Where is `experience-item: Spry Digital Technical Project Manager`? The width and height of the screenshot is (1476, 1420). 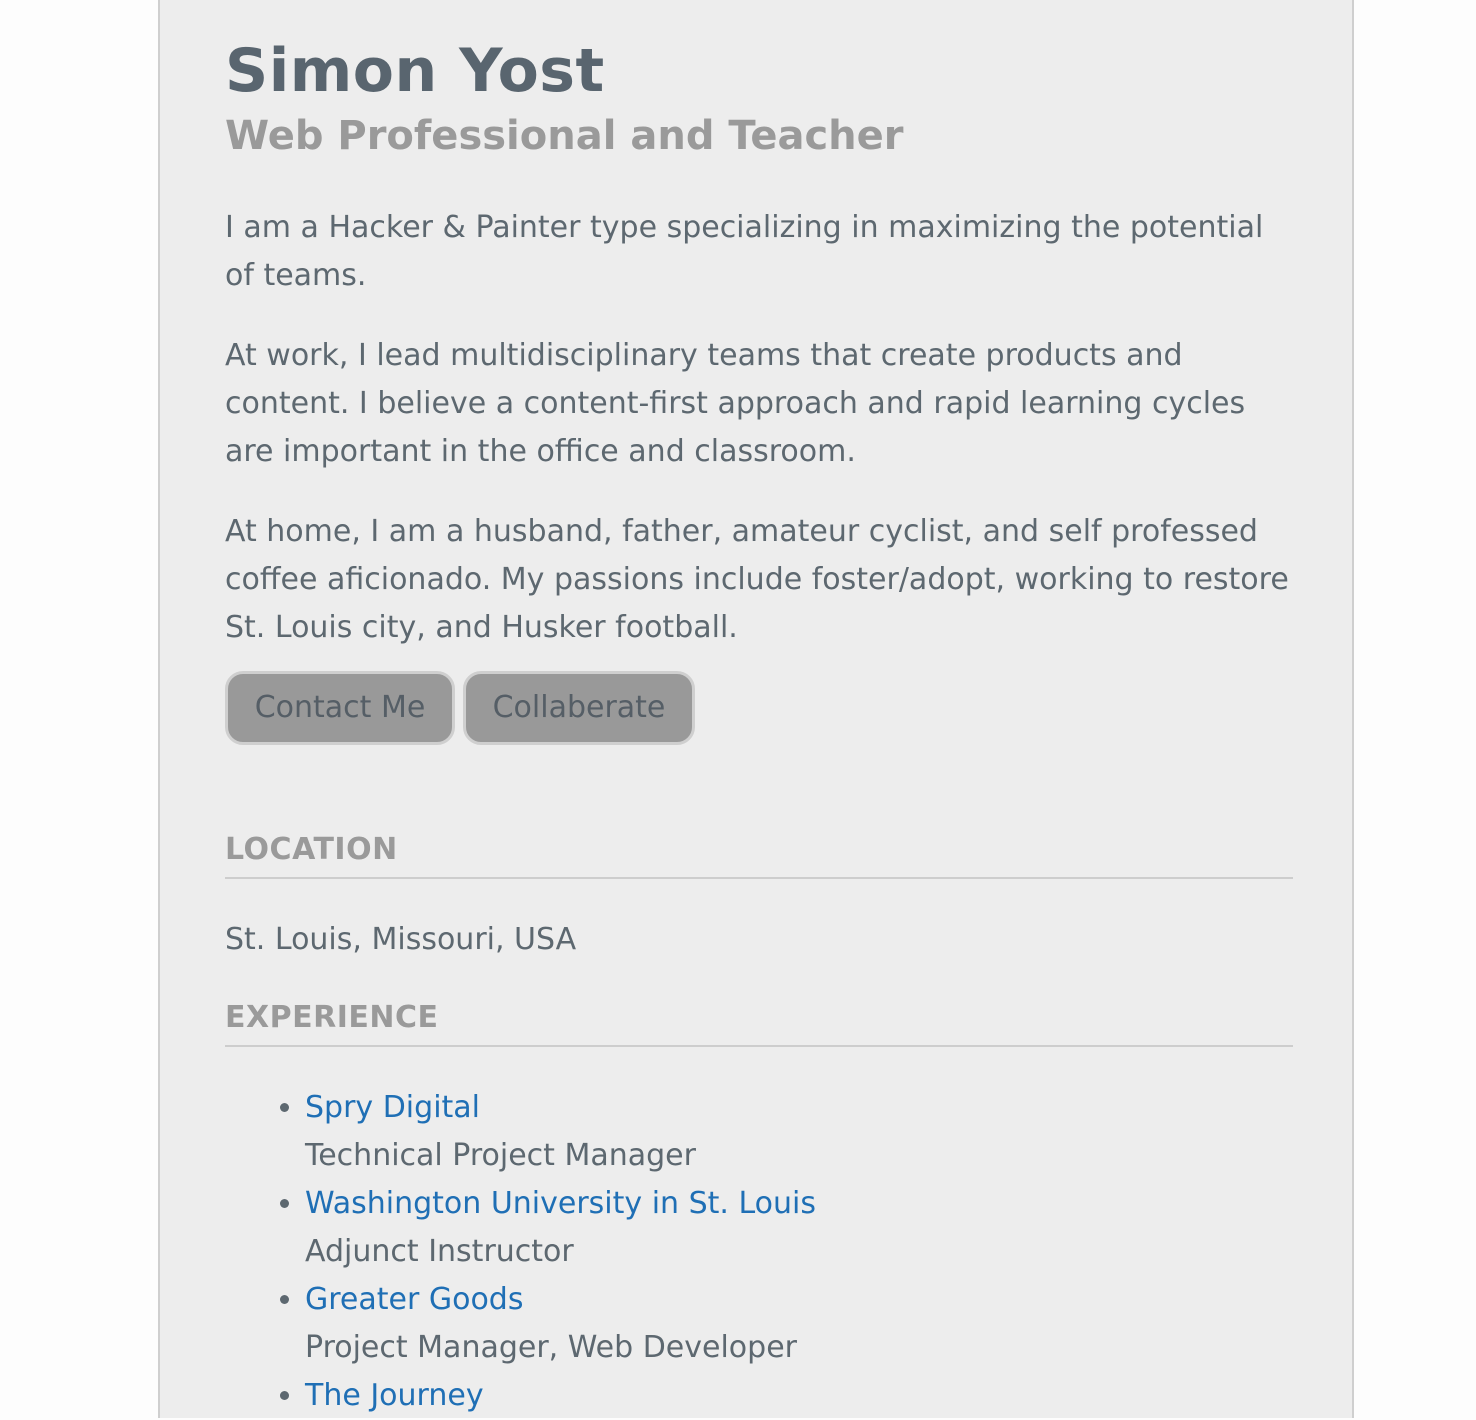 experience-item: Spry Digital Technical Project Manager is located at coordinates (560, 1132).